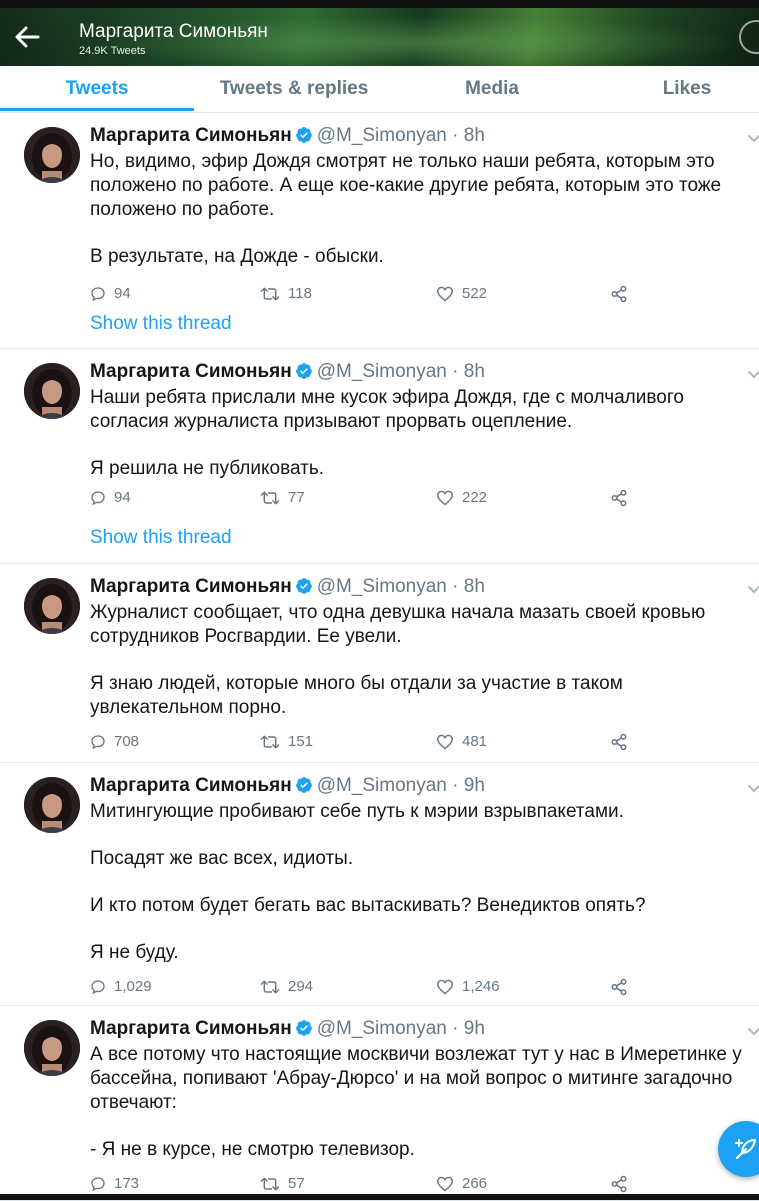 This screenshot has width=759, height=1201. I want to click on tab-media: Media, so click(492, 89).